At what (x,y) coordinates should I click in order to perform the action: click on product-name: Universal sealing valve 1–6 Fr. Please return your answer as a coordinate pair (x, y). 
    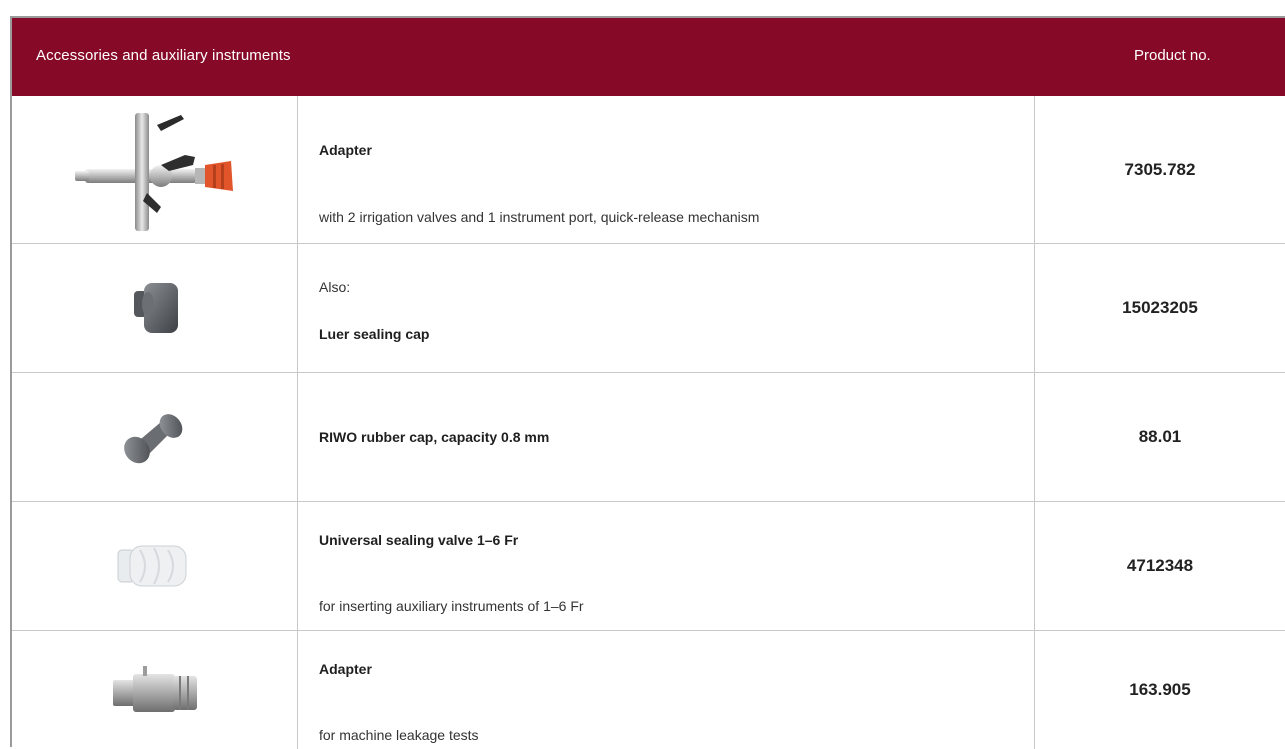
    Looking at the image, I should click on (419, 540).